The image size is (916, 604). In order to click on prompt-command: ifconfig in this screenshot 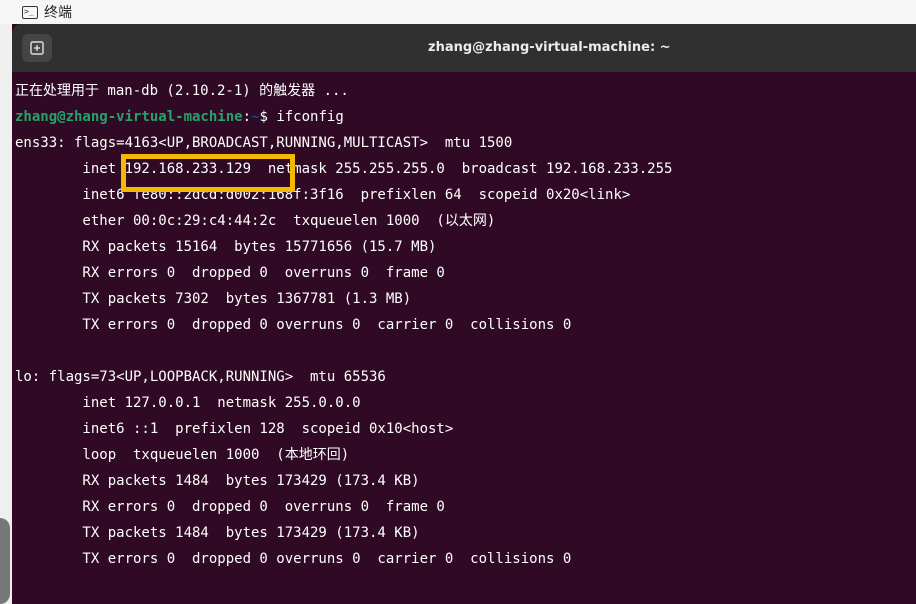, I will do `click(310, 117)`.